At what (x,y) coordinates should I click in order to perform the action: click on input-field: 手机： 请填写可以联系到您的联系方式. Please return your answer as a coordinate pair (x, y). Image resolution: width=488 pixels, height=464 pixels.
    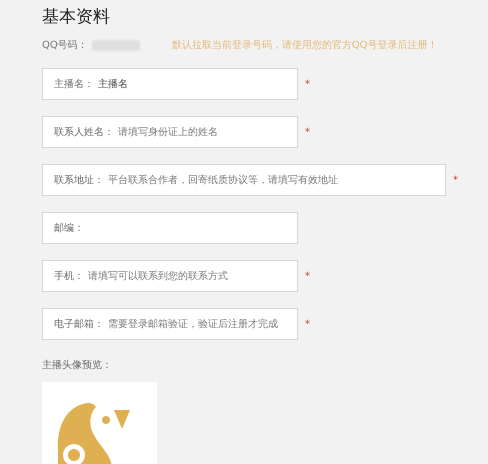
    Looking at the image, I should click on (170, 276).